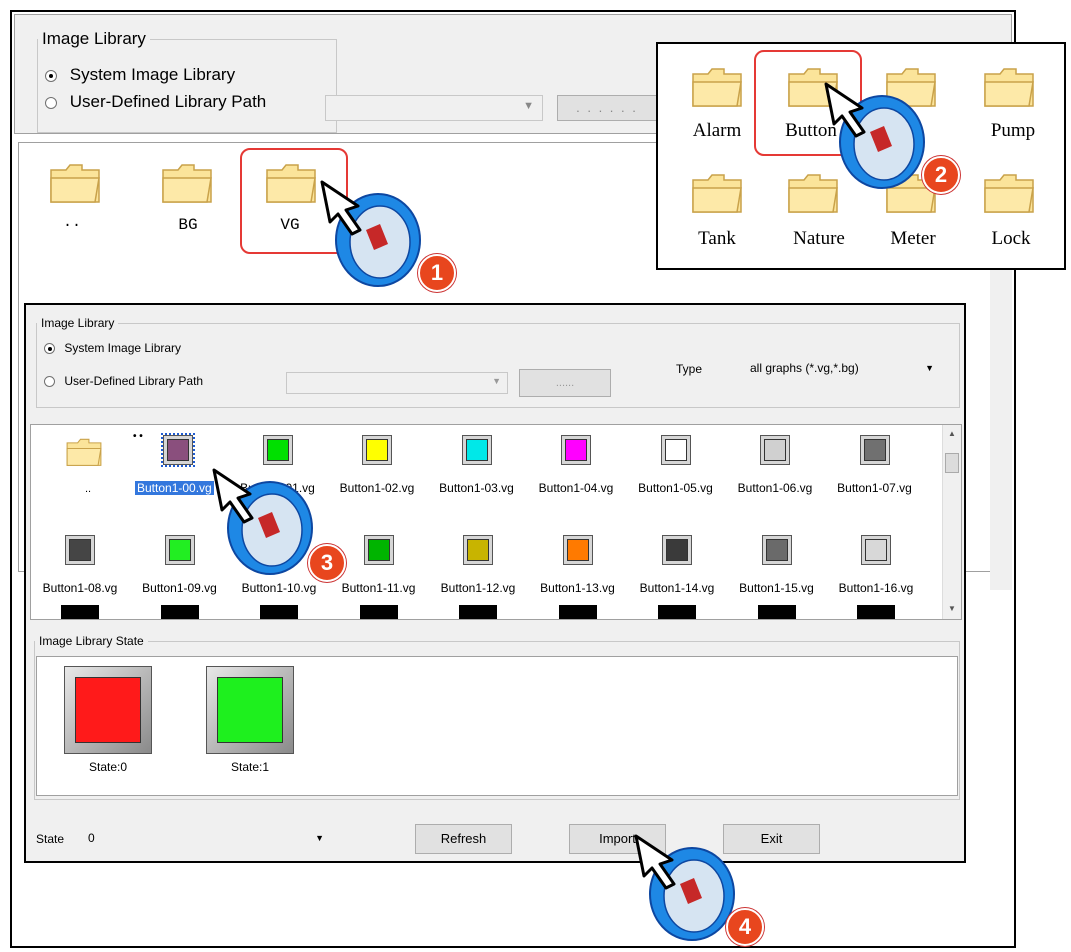 The width and height of the screenshot is (1071, 952). What do you see at coordinates (874, 488) in the screenshot?
I see `file-name-label: Button1-07.vg` at bounding box center [874, 488].